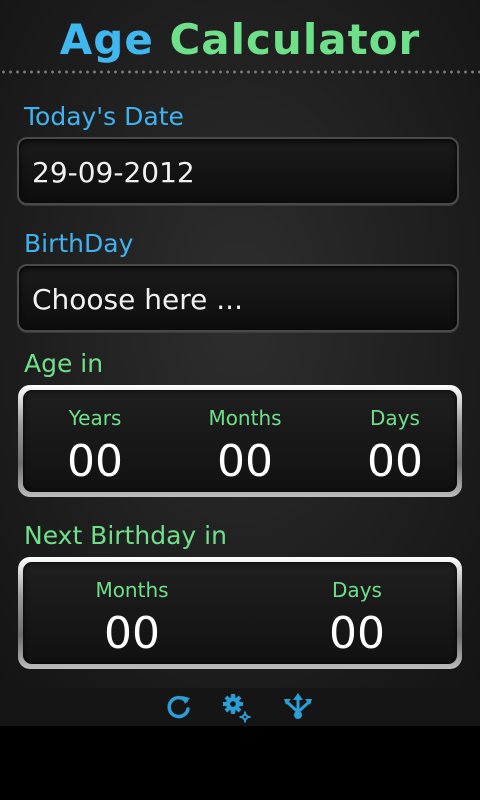 The height and width of the screenshot is (800, 480). What do you see at coordinates (95, 461) in the screenshot?
I see `age-years-value: 00` at bounding box center [95, 461].